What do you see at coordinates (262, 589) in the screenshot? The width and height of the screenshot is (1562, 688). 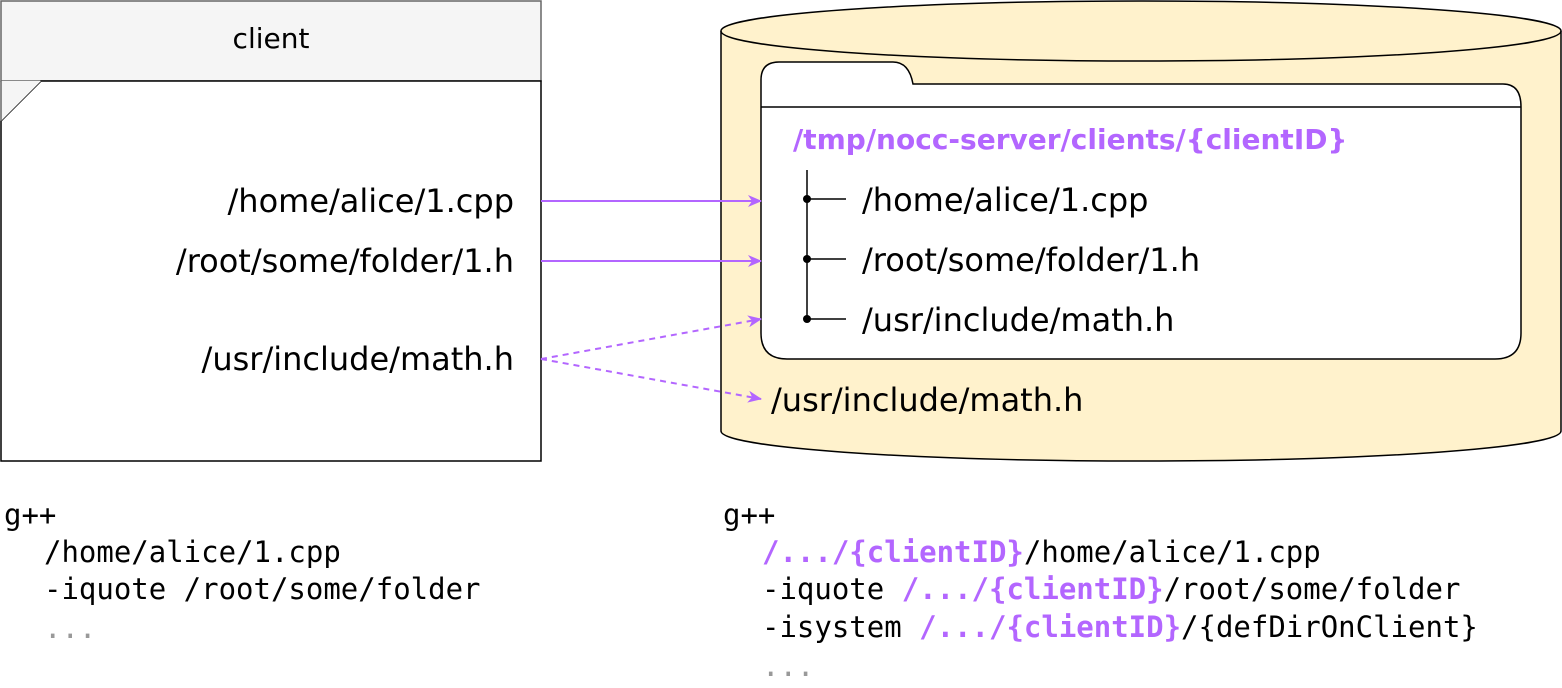 I see `client-cmd-line3: -iquote /root/some/folder` at bounding box center [262, 589].